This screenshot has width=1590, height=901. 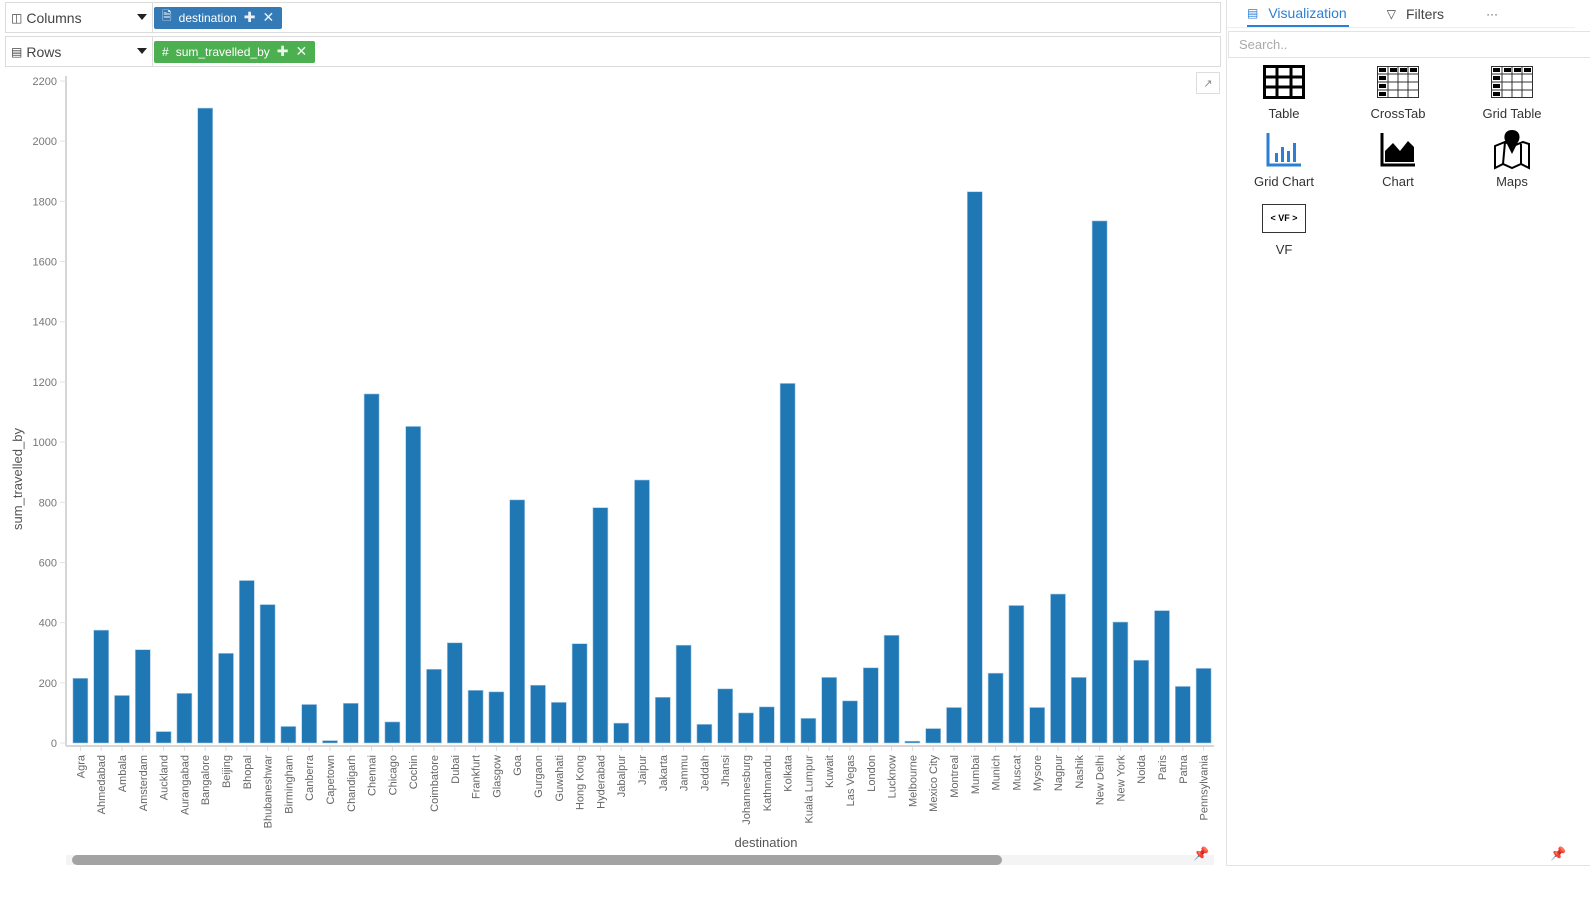 What do you see at coordinates (1298, 13) in the screenshot?
I see `tab-visualization: ▤ Visualization` at bounding box center [1298, 13].